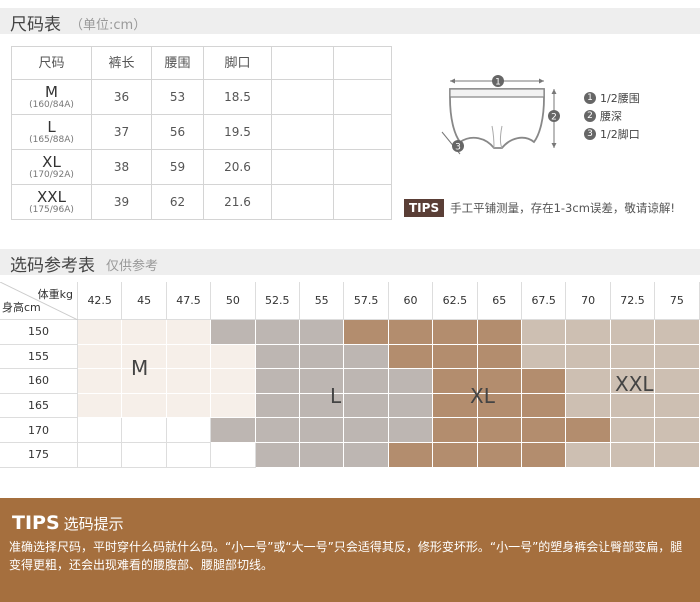  I want to click on waist-value: 56, so click(177, 132).